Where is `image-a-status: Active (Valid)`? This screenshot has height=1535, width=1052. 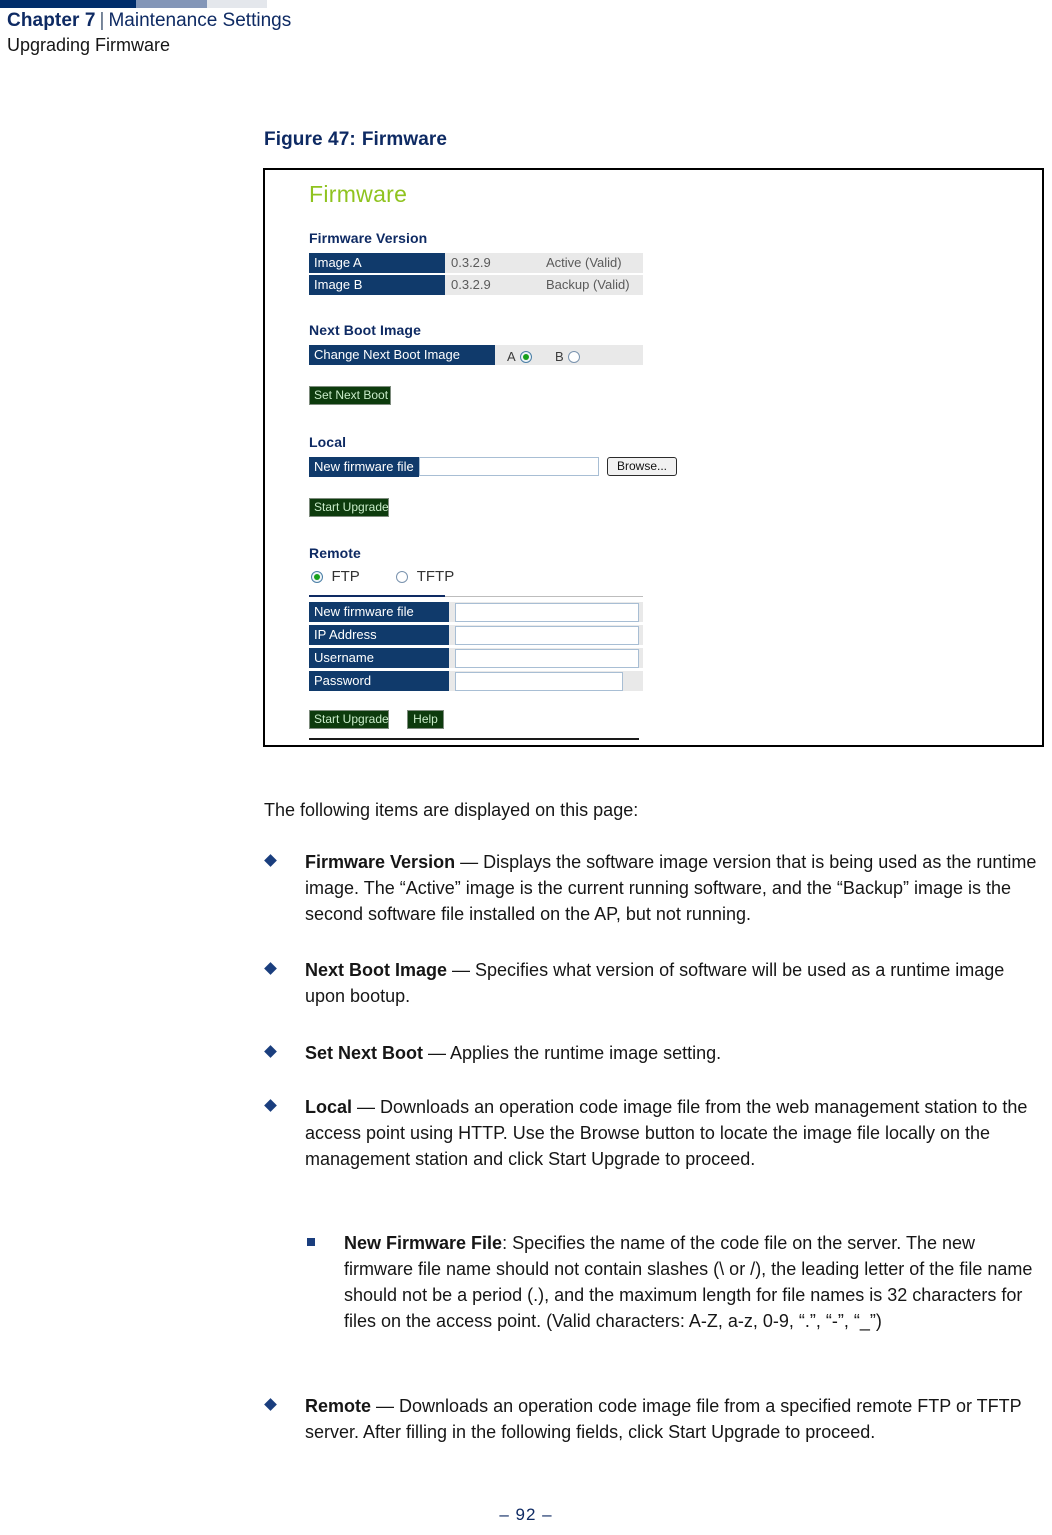
image-a-status: Active (Valid) is located at coordinates (591, 263).